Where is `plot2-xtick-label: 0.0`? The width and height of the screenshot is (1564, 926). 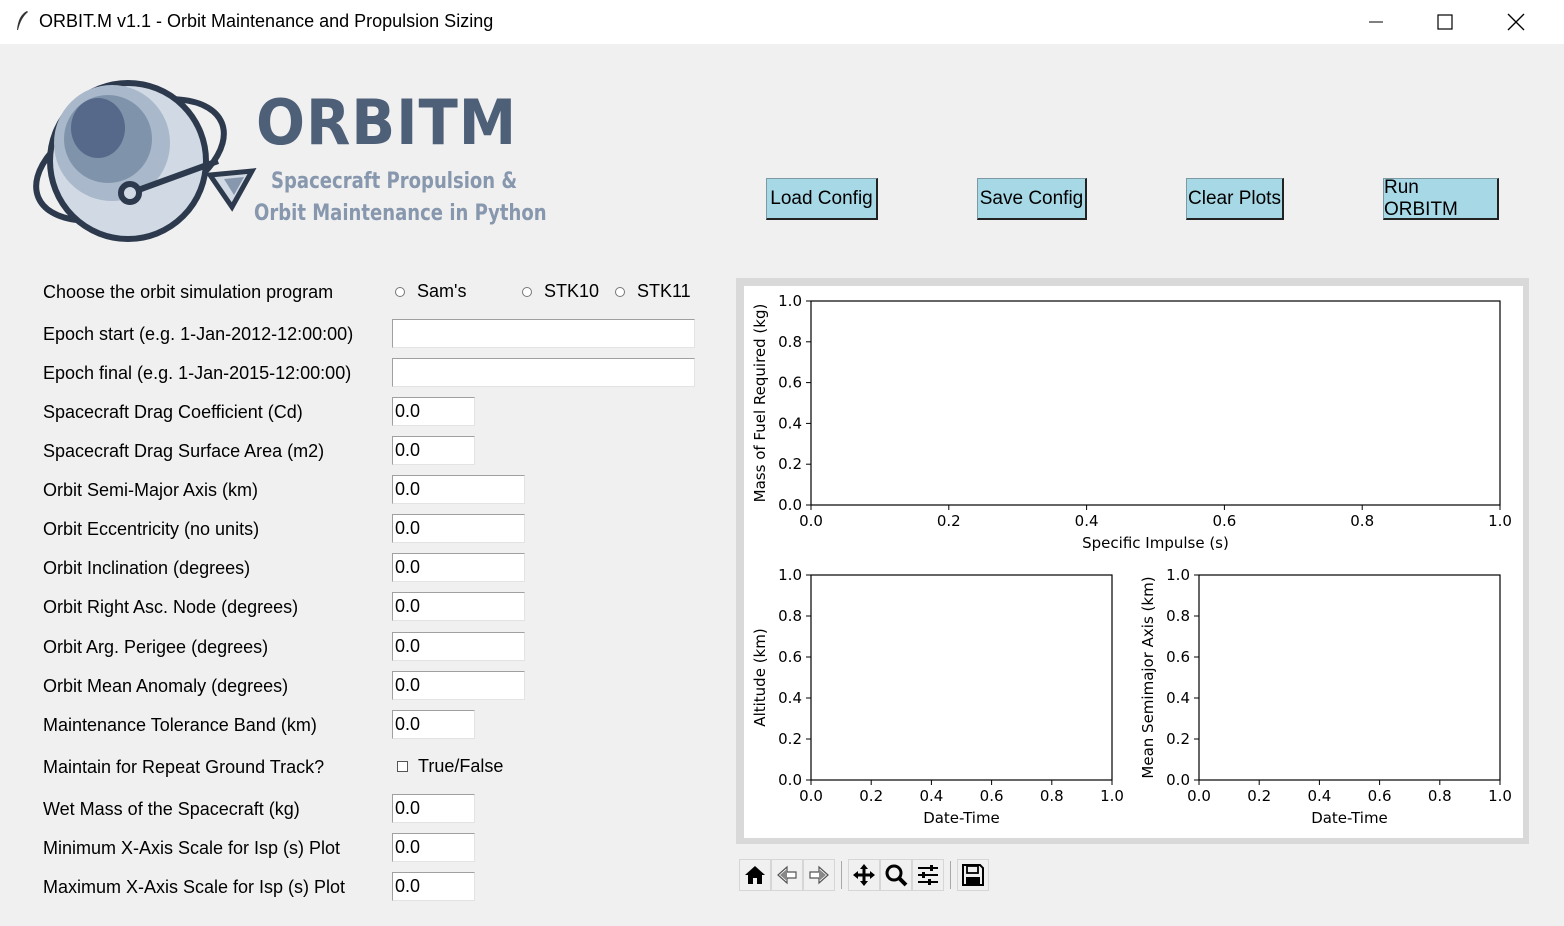
plot2-xtick-label: 0.0 is located at coordinates (811, 796).